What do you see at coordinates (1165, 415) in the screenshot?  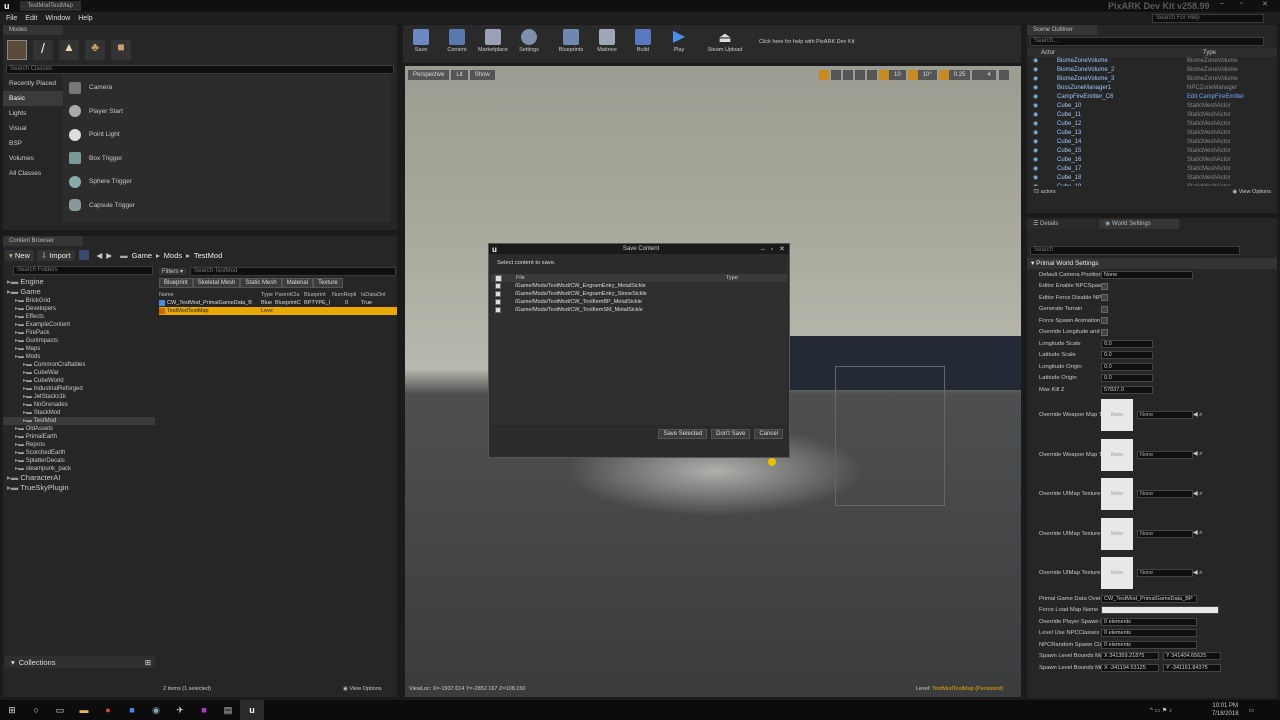 I see `texture-dropdown: None` at bounding box center [1165, 415].